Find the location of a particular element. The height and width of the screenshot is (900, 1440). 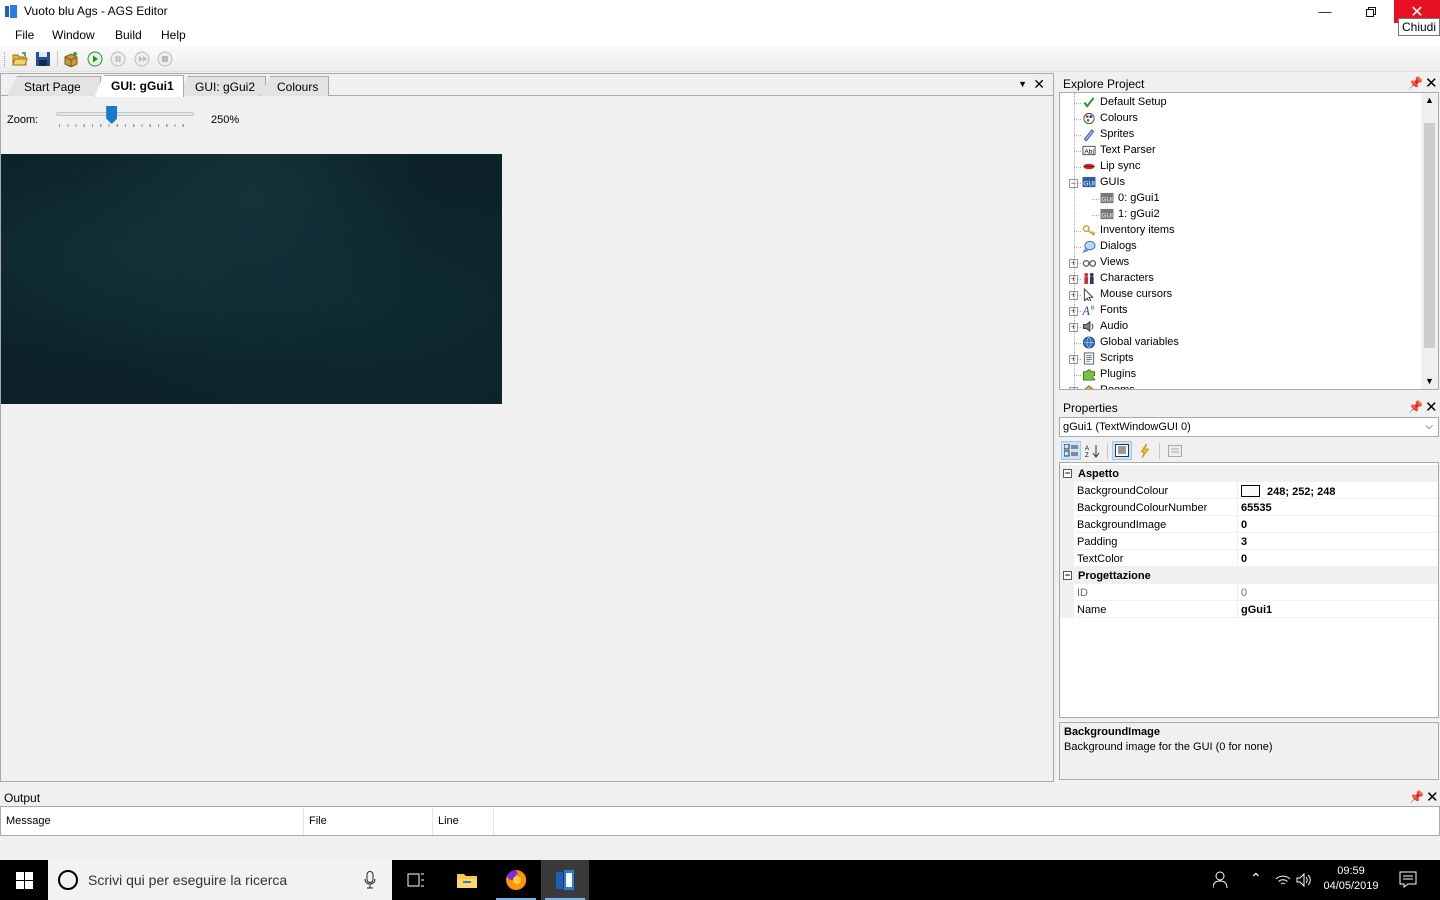

tree-item-mouse-cursors: Mouse cursors is located at coordinates (1231, 295).